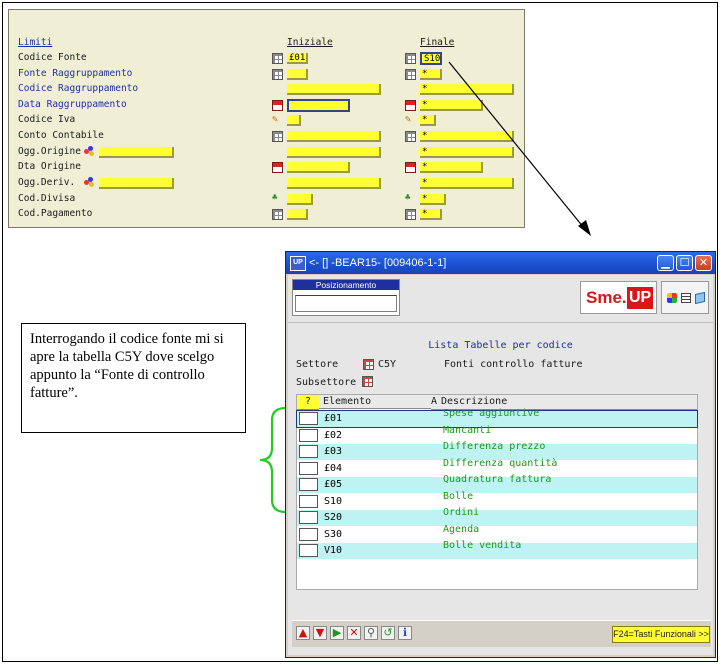 This screenshot has height=666, width=722. Describe the element at coordinates (297, 58) in the screenshot. I see `codice-fonte-iniziale-field: £01` at that location.